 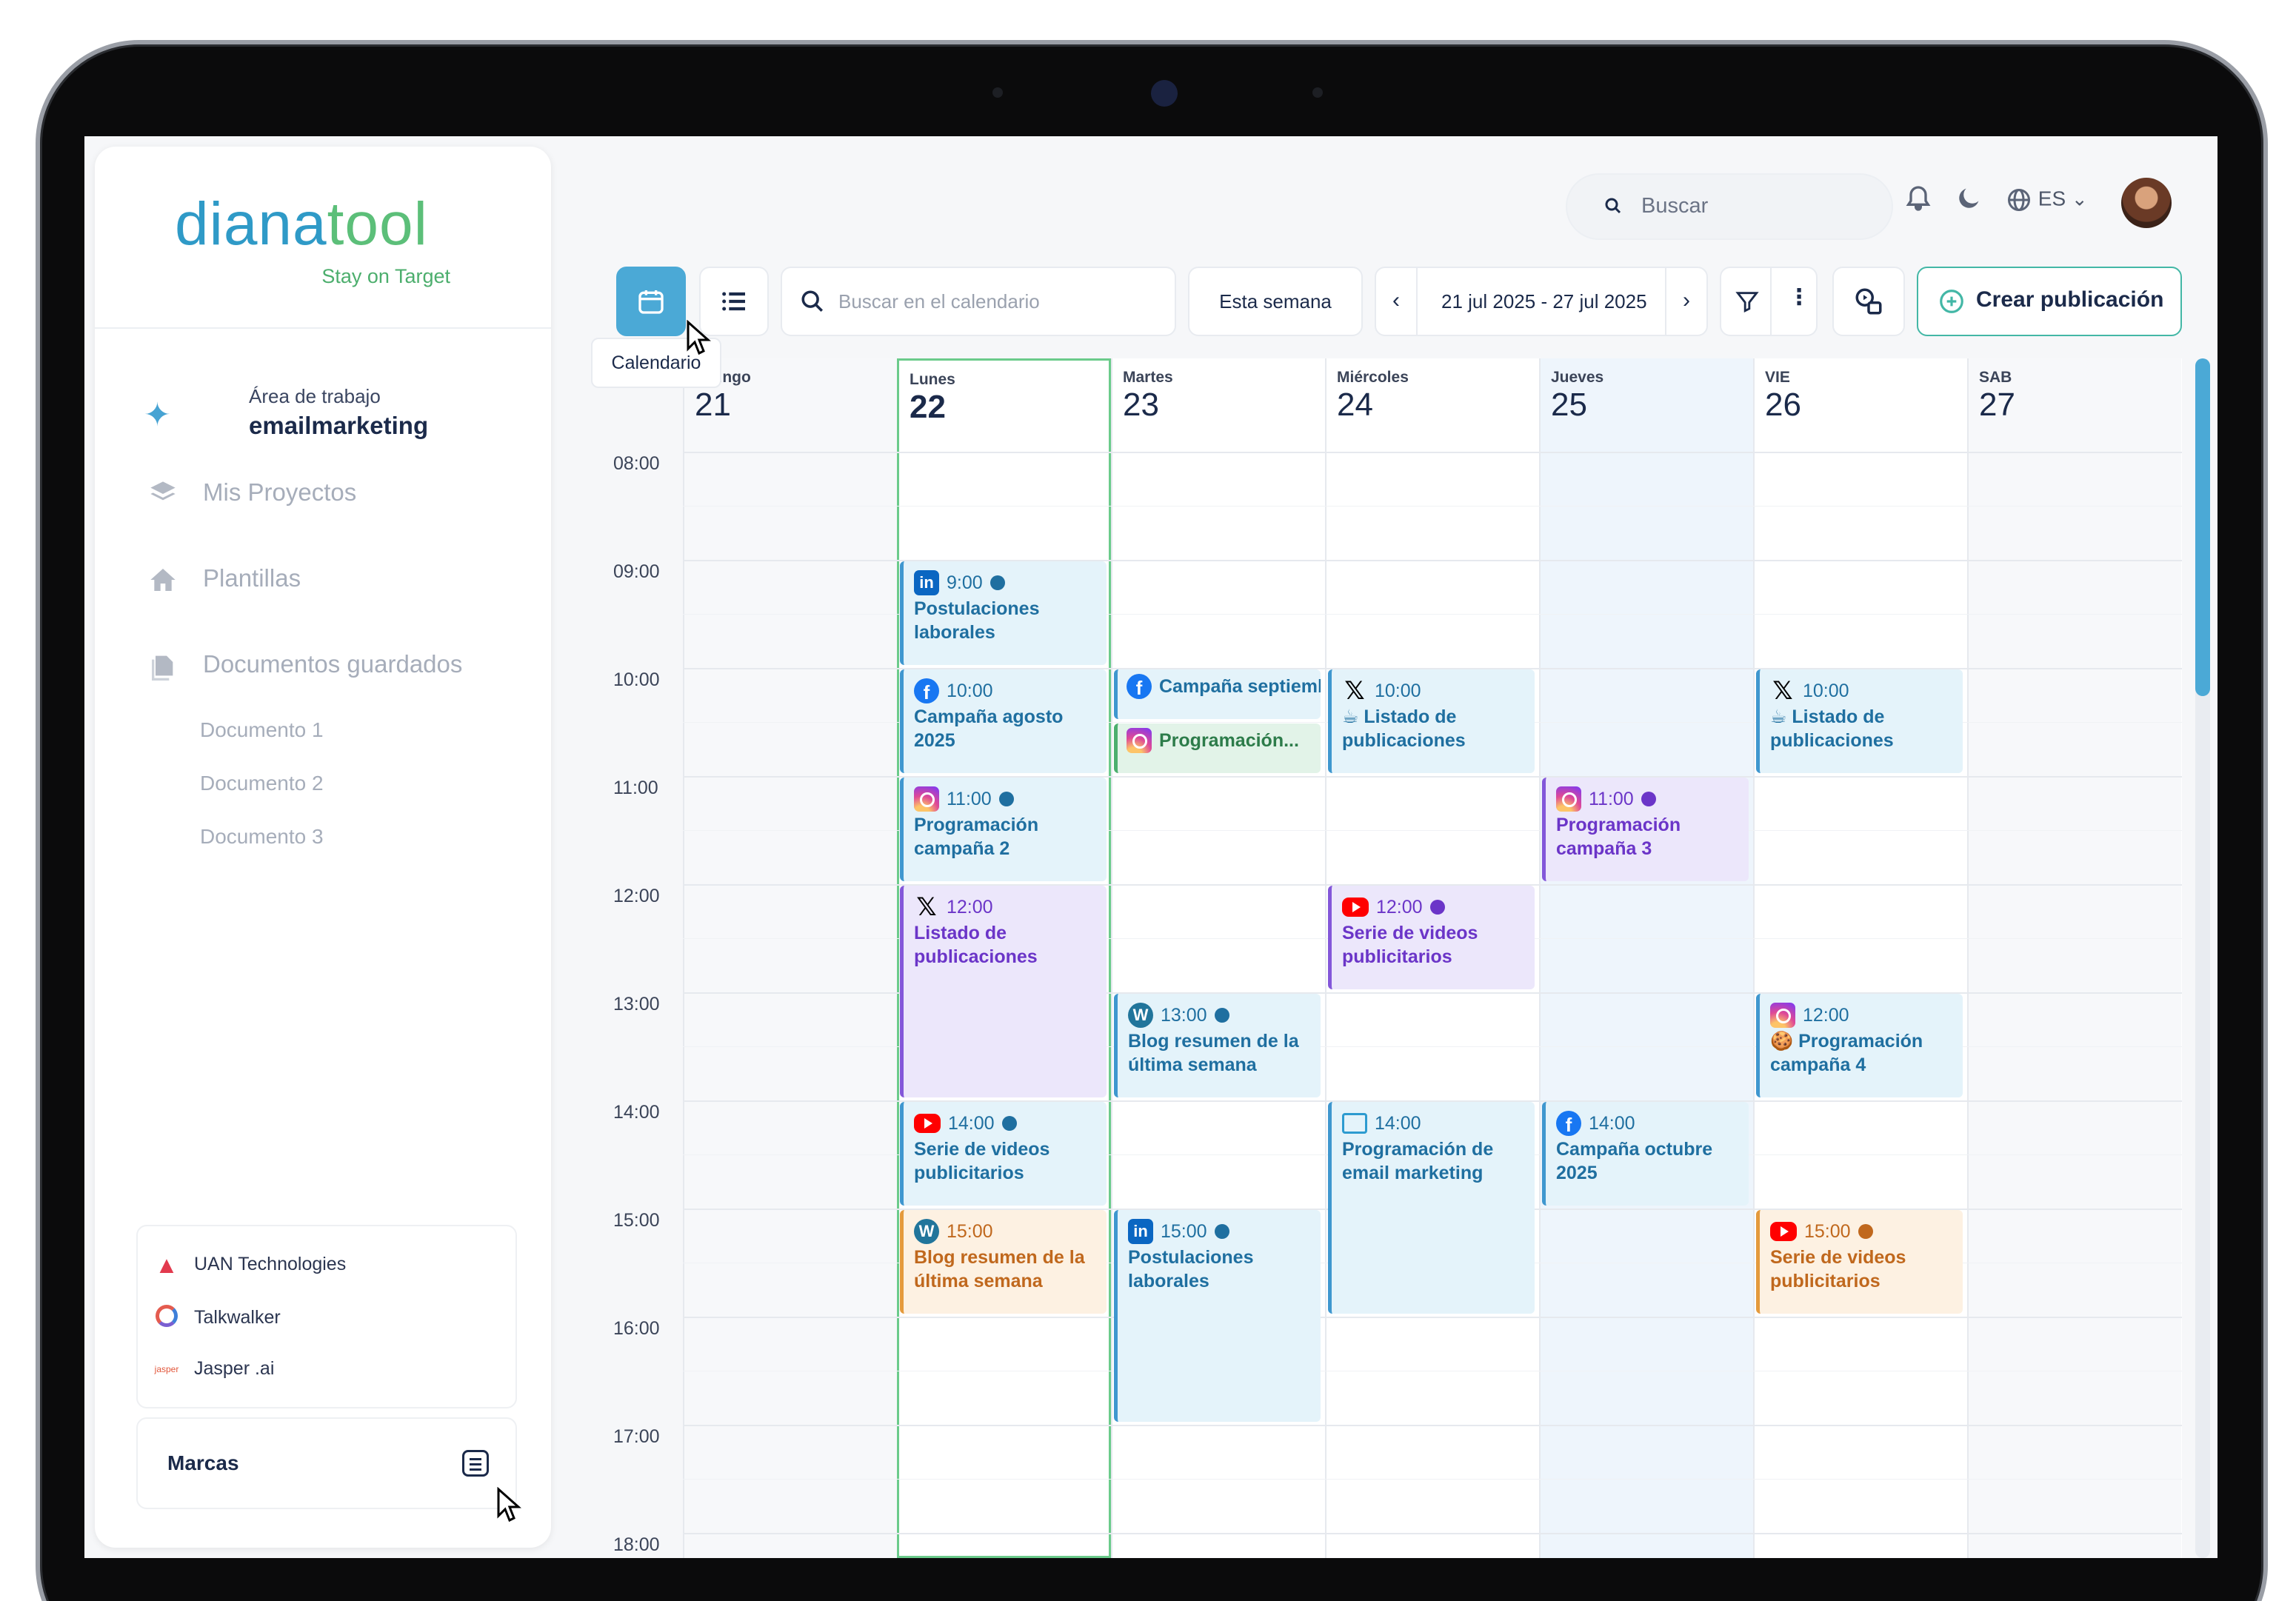 What do you see at coordinates (224, 579) in the screenshot?
I see `sidebar-item-templates: Plantillas` at bounding box center [224, 579].